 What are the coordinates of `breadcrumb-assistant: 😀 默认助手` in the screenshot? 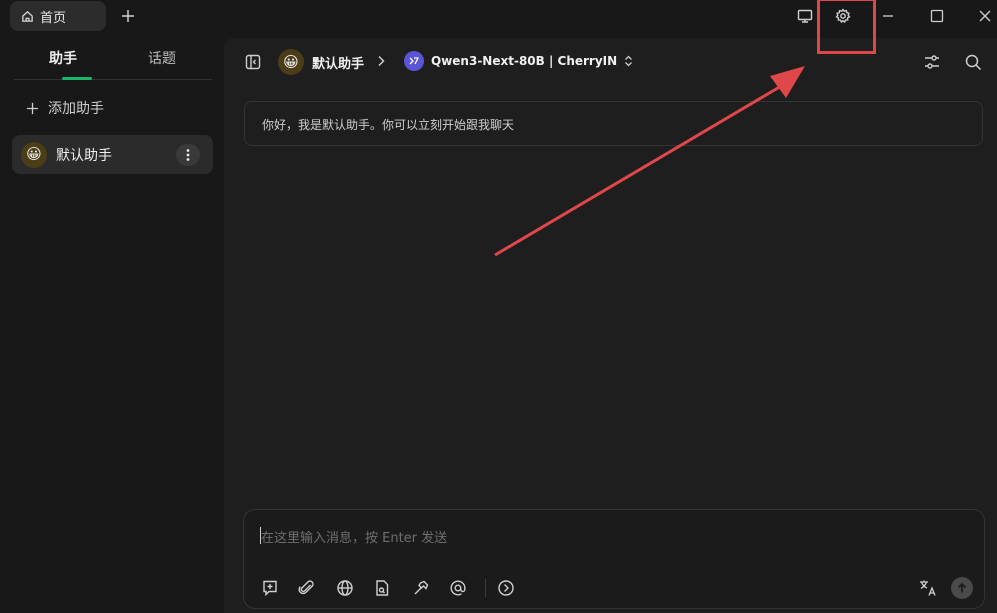 It's located at (321, 62).